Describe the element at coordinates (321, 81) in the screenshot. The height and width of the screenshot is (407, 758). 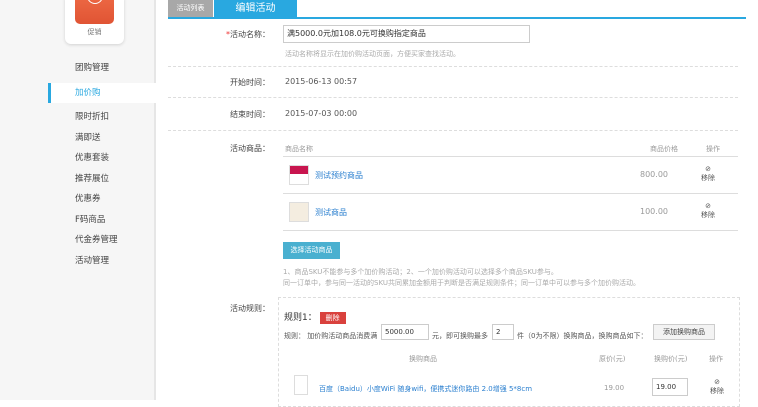
I see `start-time-value: 2015-06-13 00:57` at that location.